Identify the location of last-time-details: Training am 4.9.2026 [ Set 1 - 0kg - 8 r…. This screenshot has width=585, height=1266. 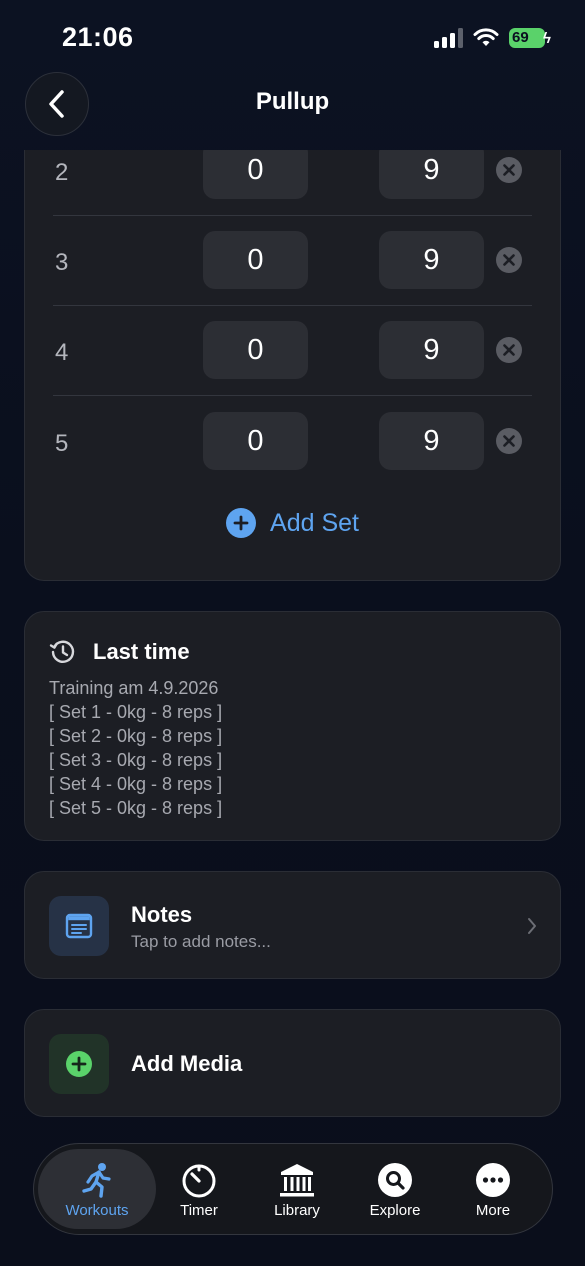
(135, 748).